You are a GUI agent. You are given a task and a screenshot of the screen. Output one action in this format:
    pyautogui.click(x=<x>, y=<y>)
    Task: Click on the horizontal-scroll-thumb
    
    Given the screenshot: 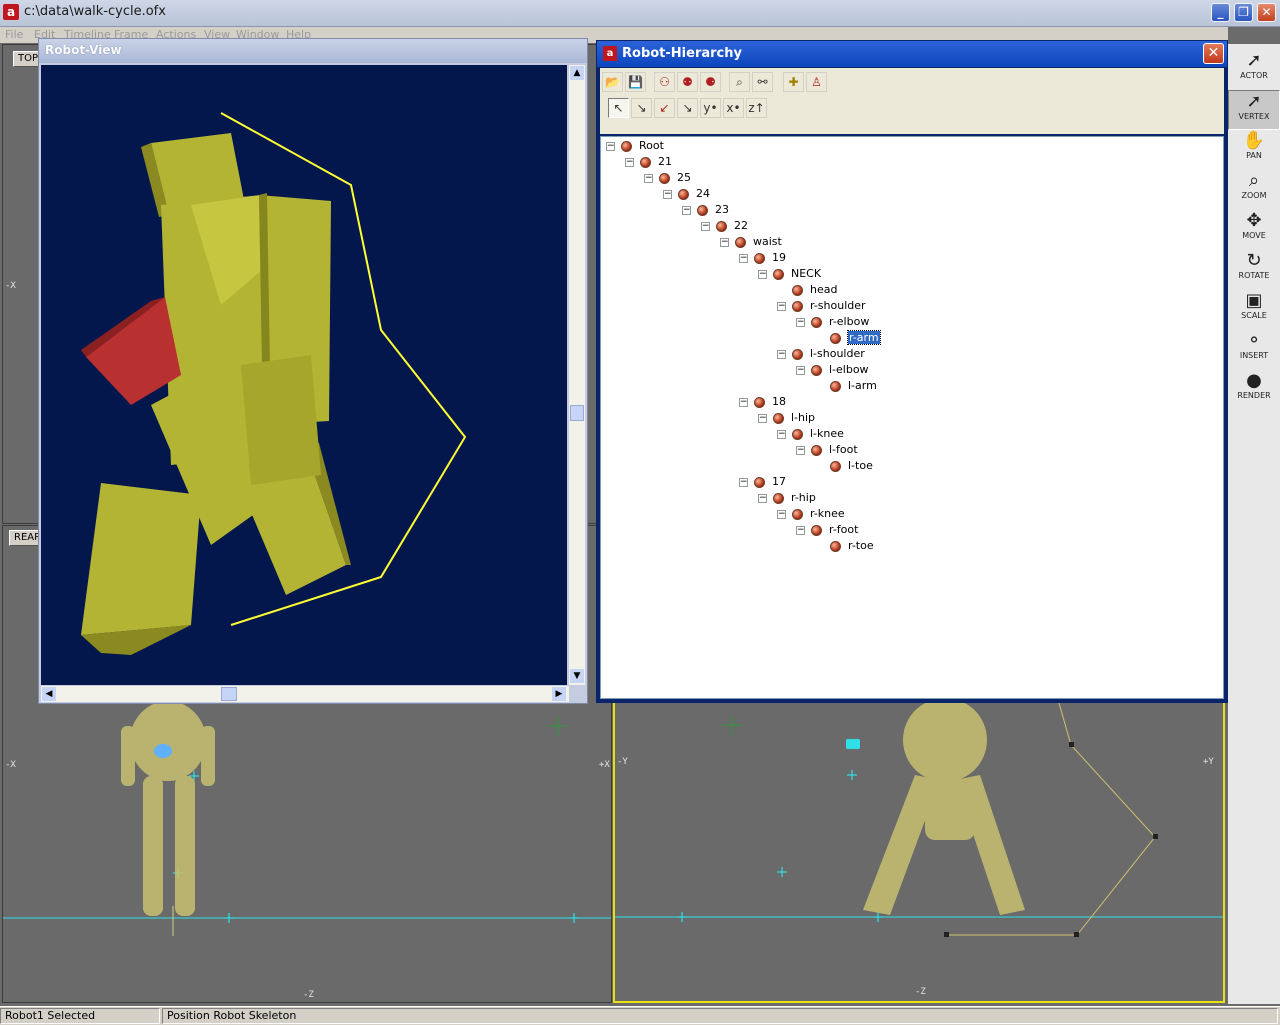 What is the action you would take?
    pyautogui.click(x=229, y=694)
    